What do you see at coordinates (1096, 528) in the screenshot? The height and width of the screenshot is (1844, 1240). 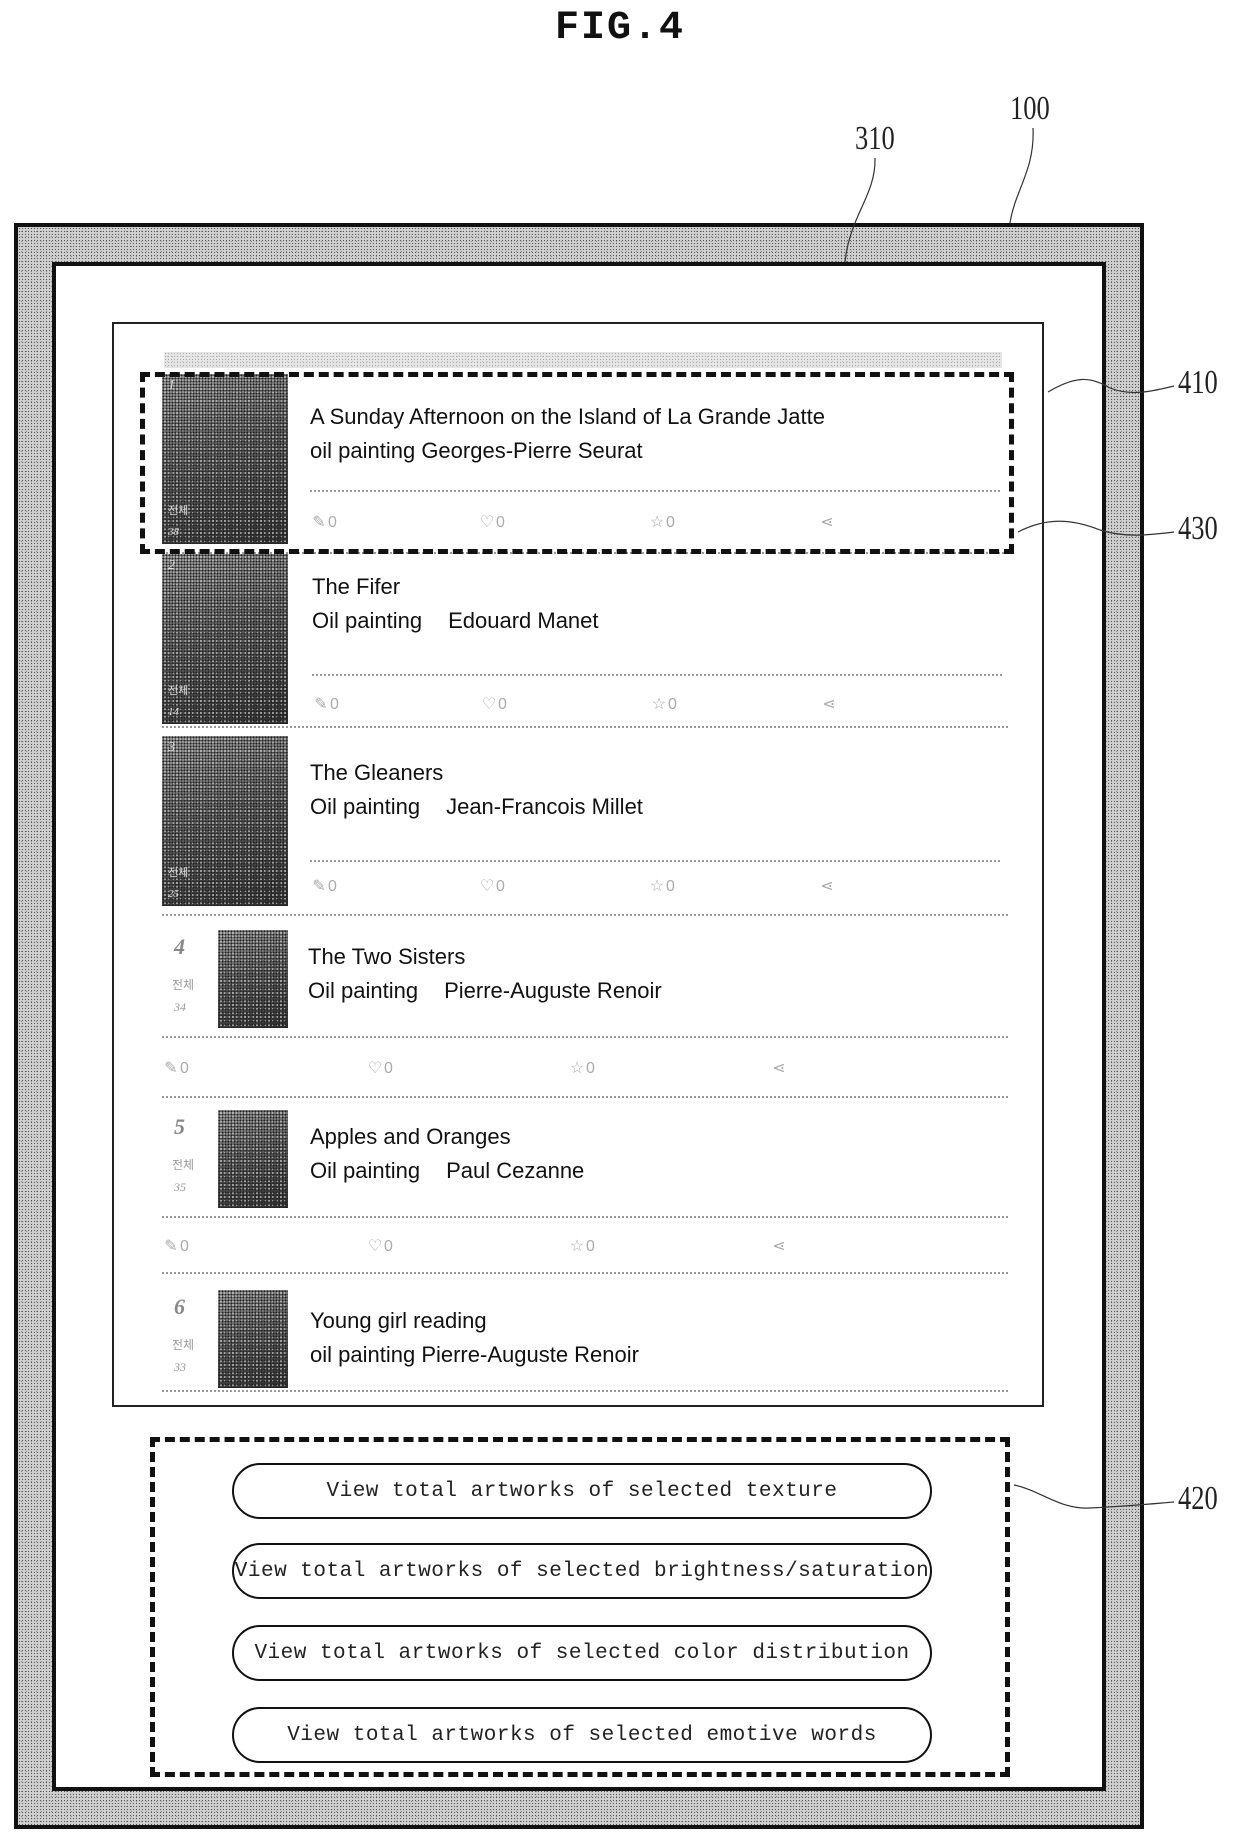 I see `leader-line-item-actions` at bounding box center [1096, 528].